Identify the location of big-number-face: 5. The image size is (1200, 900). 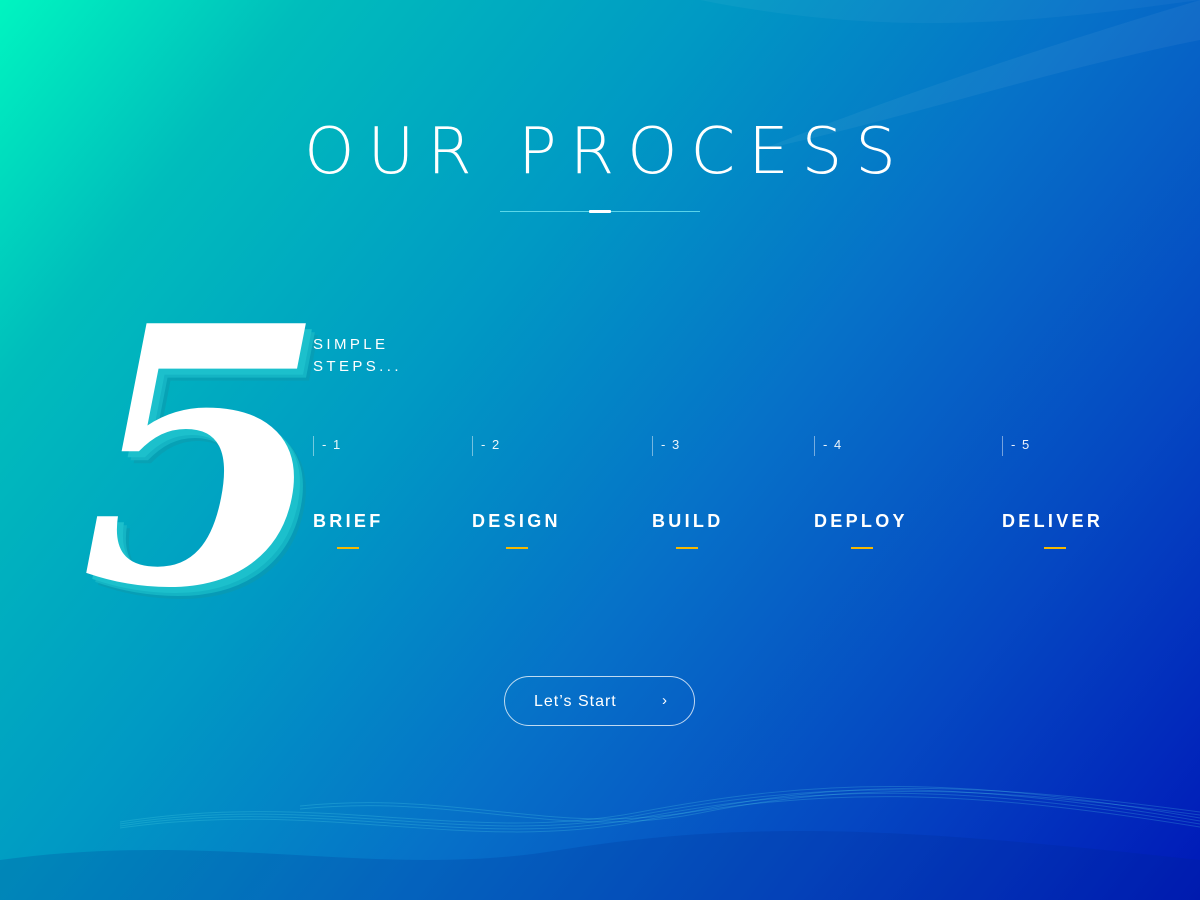
(203, 457).